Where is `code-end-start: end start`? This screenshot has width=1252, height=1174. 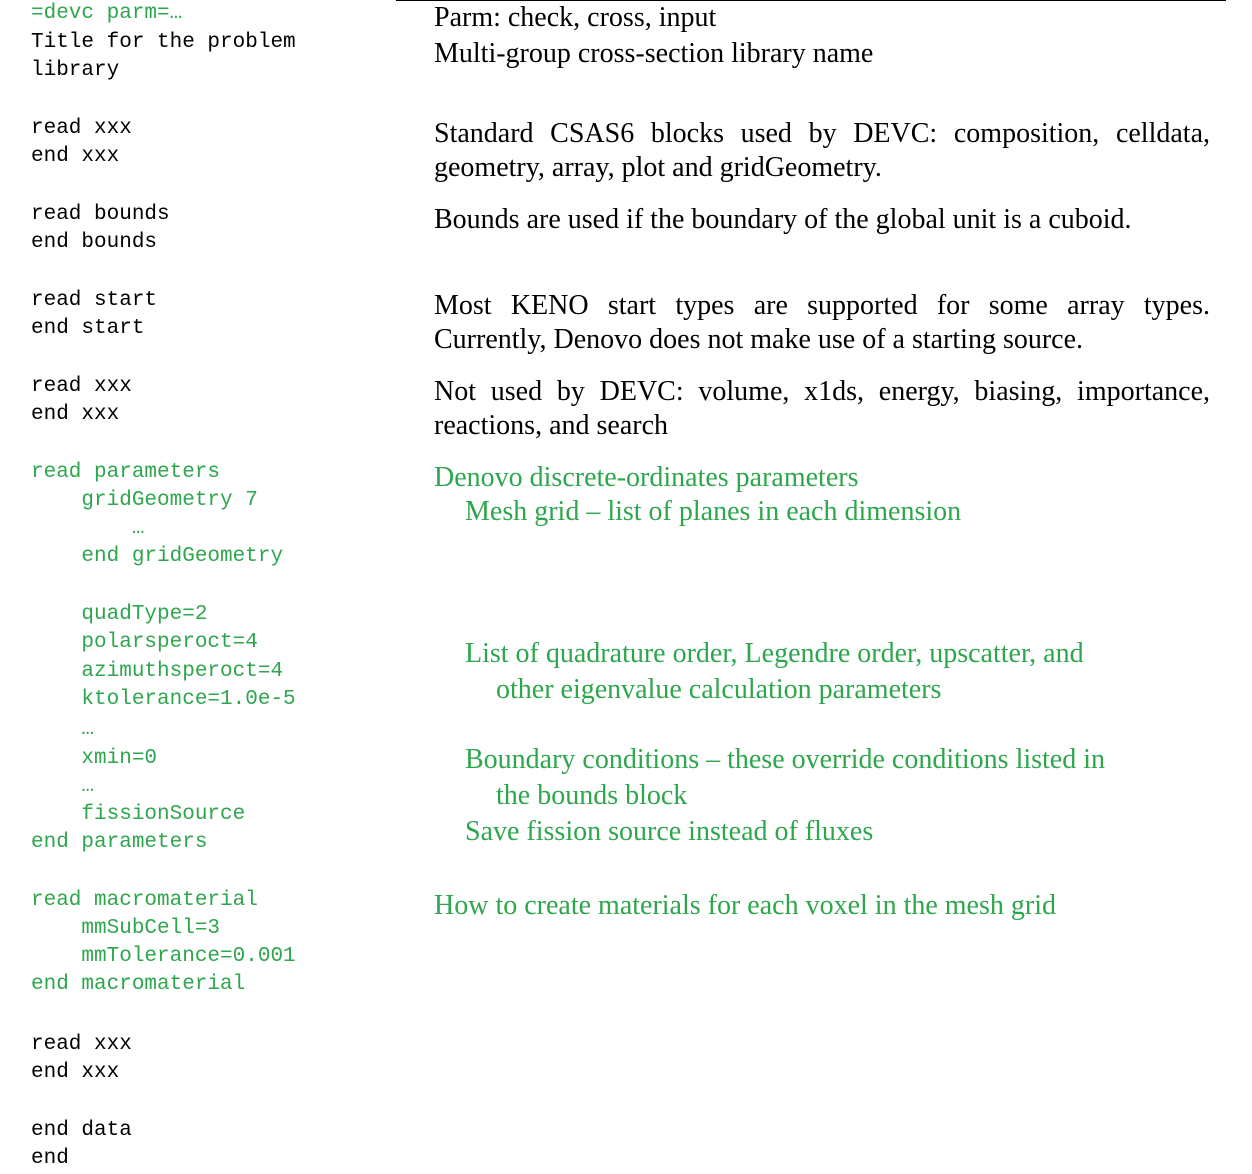 code-end-start: end start is located at coordinates (88, 328).